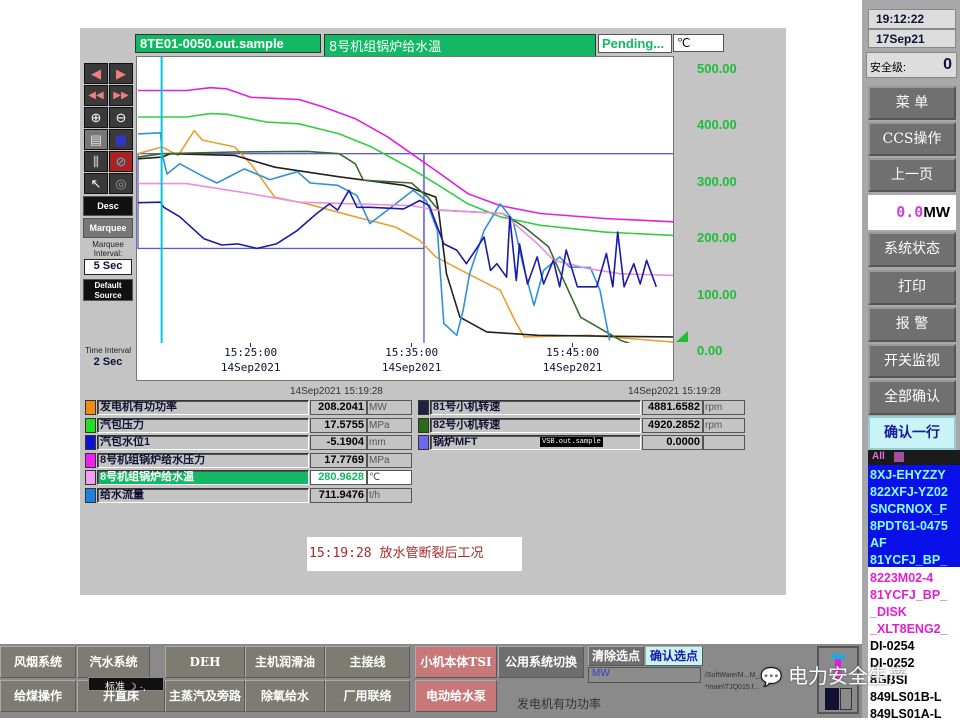 Image resolution: width=960 pixels, height=722 pixels. Describe the element at coordinates (912, 433) in the screenshot. I see `acknowledge-row-button: 确认一行` at that location.